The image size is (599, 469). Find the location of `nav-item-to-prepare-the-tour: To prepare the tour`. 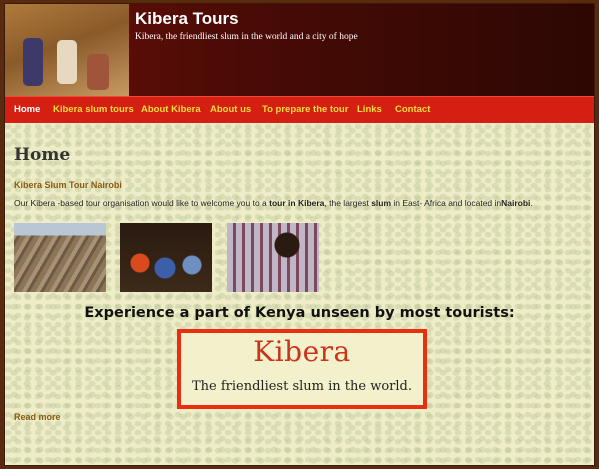

nav-item-to-prepare-the-tour: To prepare the tour is located at coordinates (305, 110).